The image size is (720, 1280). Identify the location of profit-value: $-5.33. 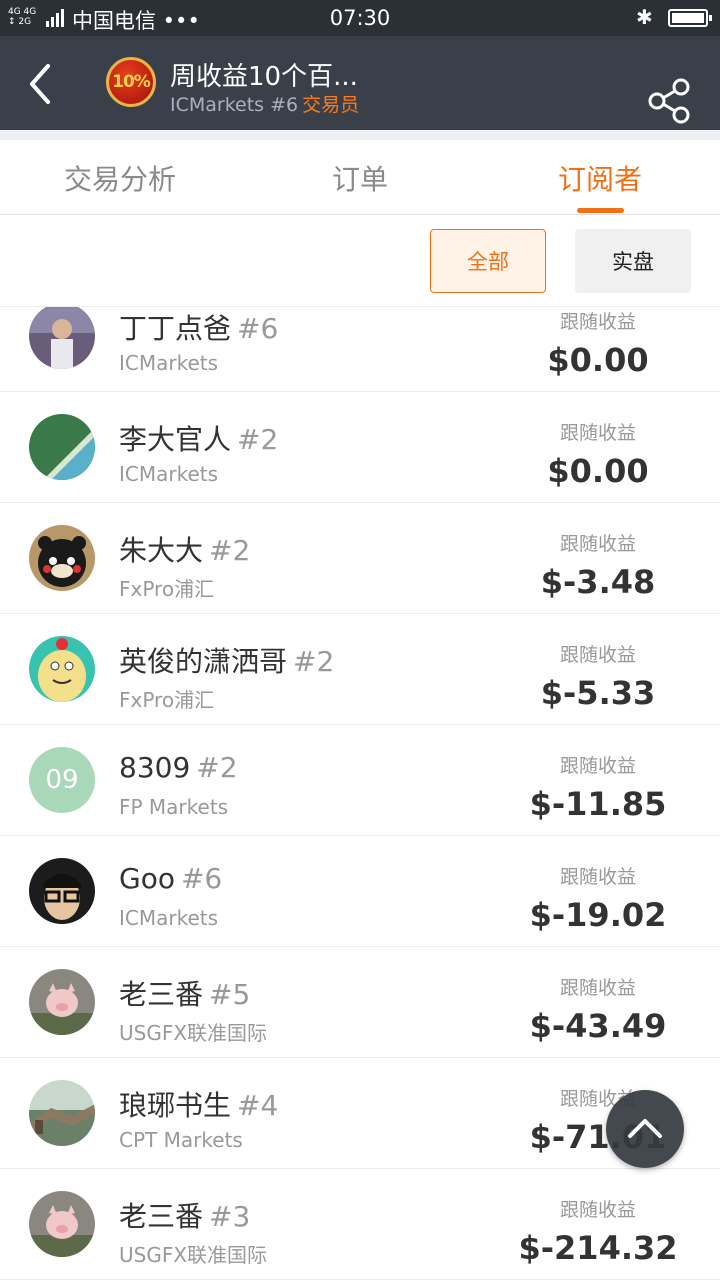
(598, 693).